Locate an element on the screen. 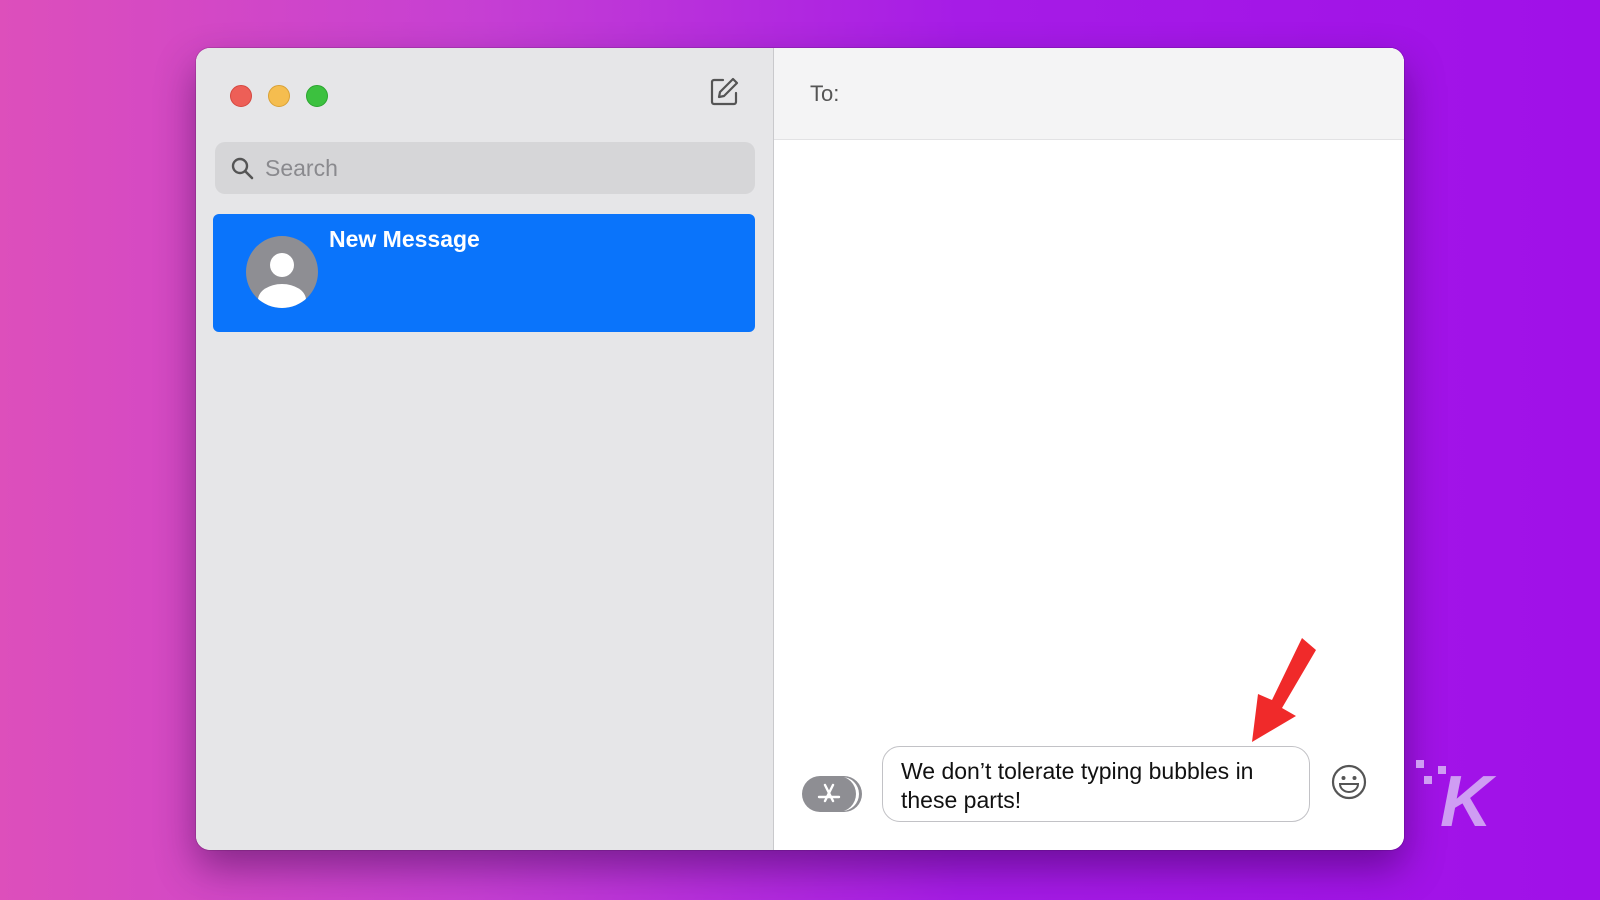 The image size is (1600, 900). minimize-button is located at coordinates (279, 96).